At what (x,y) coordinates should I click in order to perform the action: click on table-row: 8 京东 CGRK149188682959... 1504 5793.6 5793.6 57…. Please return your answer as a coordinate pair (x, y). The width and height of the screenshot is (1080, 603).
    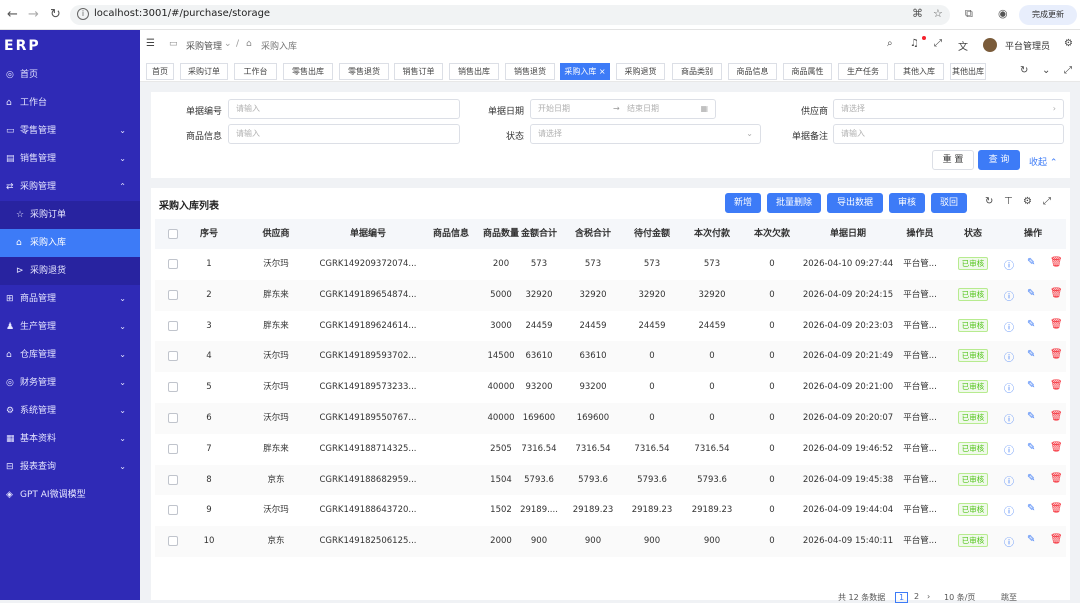
    Looking at the image, I should click on (610, 480).